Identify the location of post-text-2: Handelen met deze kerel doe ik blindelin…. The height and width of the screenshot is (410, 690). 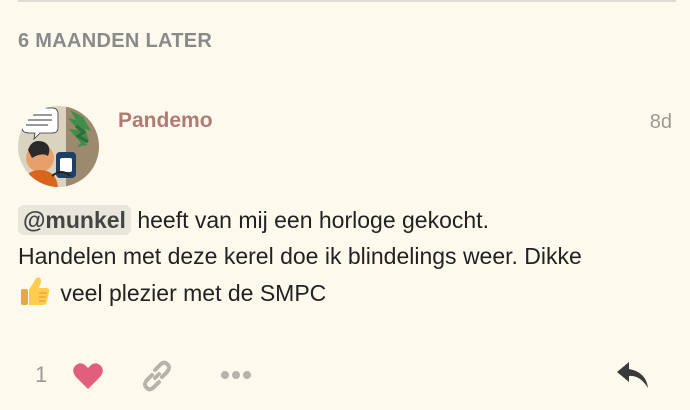
(300, 256).